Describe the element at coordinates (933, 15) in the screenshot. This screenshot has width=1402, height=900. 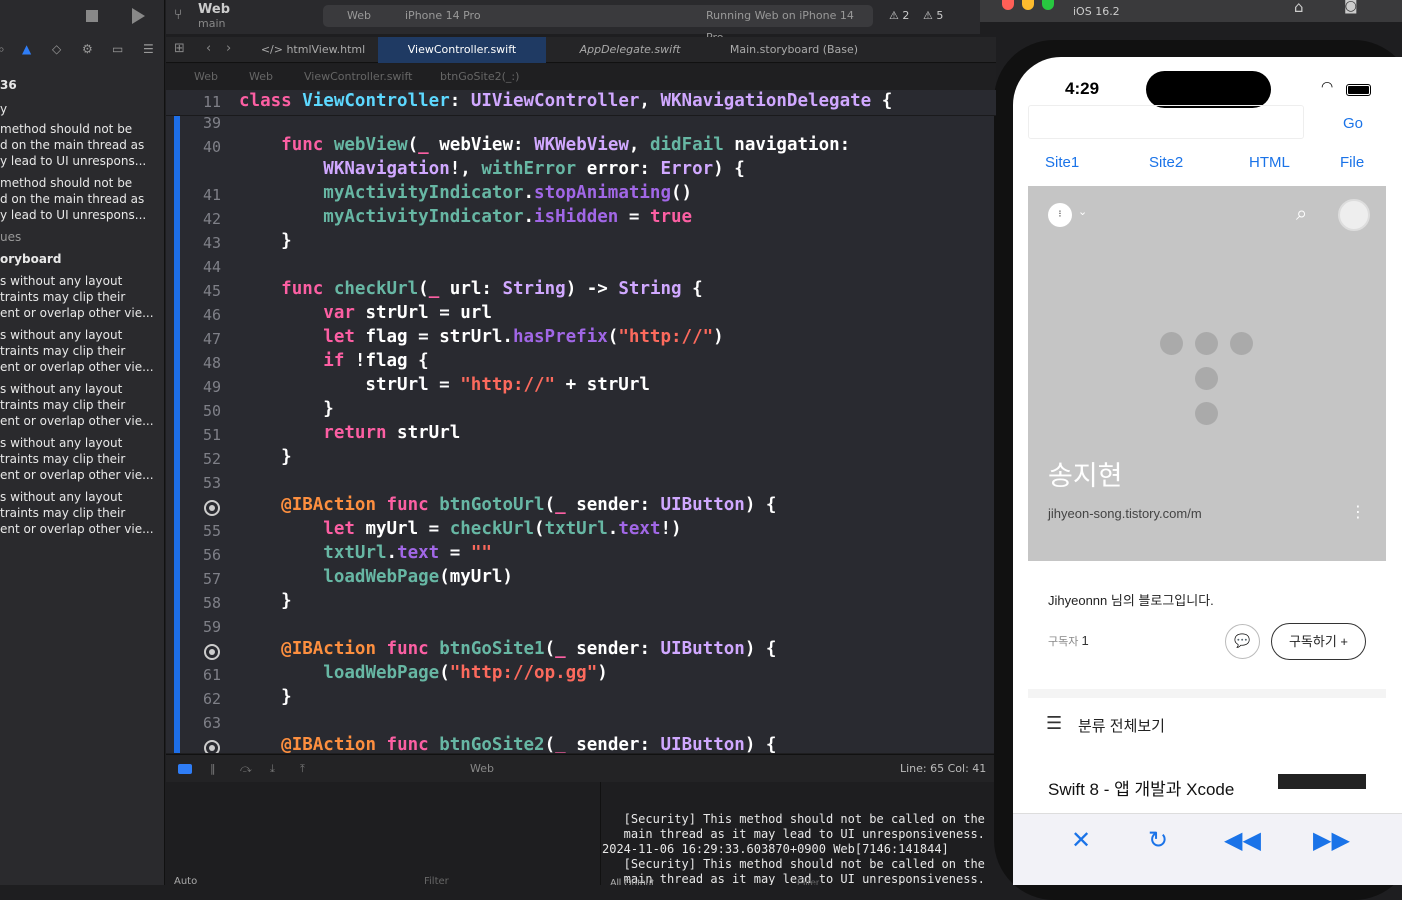
I see `error-count: ⚠ 5` at that location.